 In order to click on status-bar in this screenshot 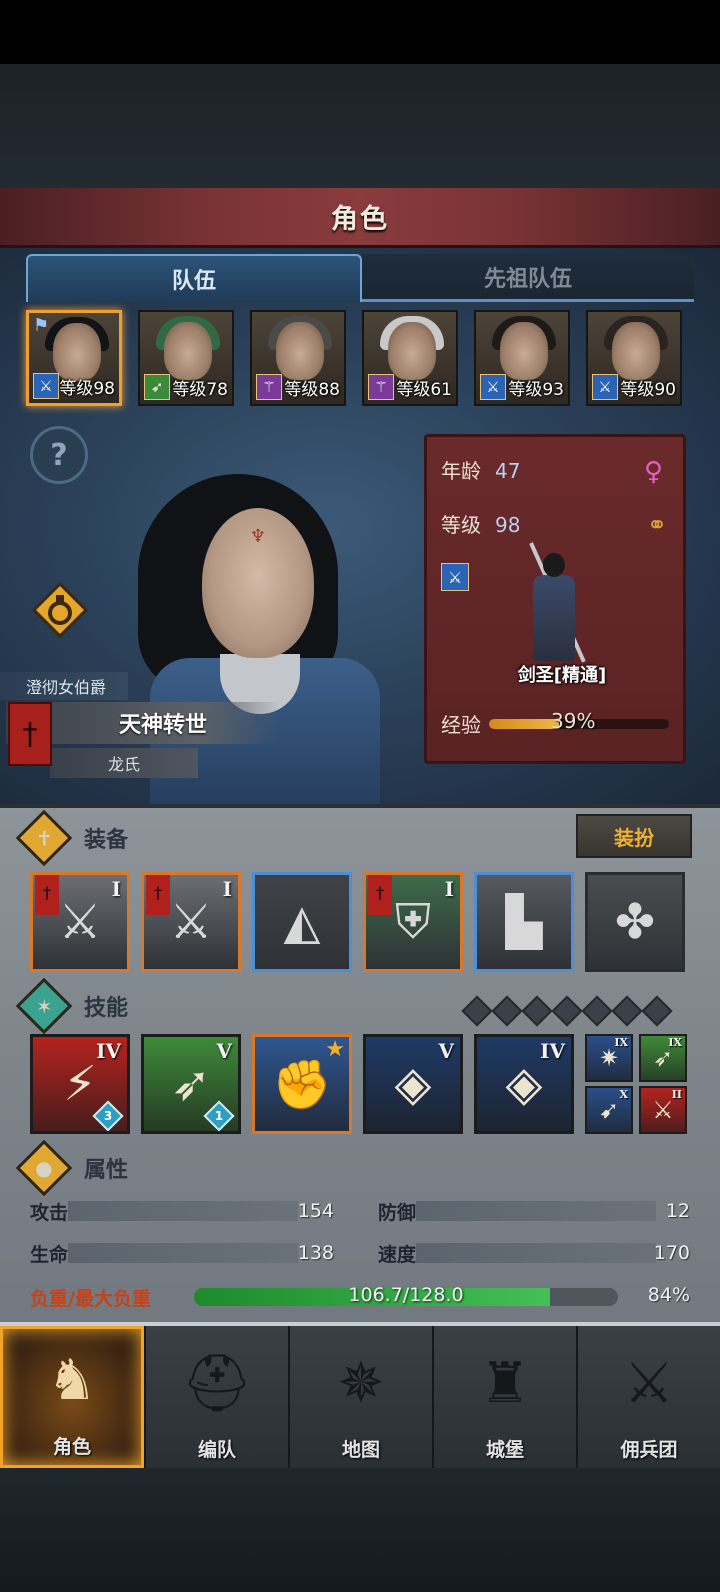, I will do `click(360, 32)`.